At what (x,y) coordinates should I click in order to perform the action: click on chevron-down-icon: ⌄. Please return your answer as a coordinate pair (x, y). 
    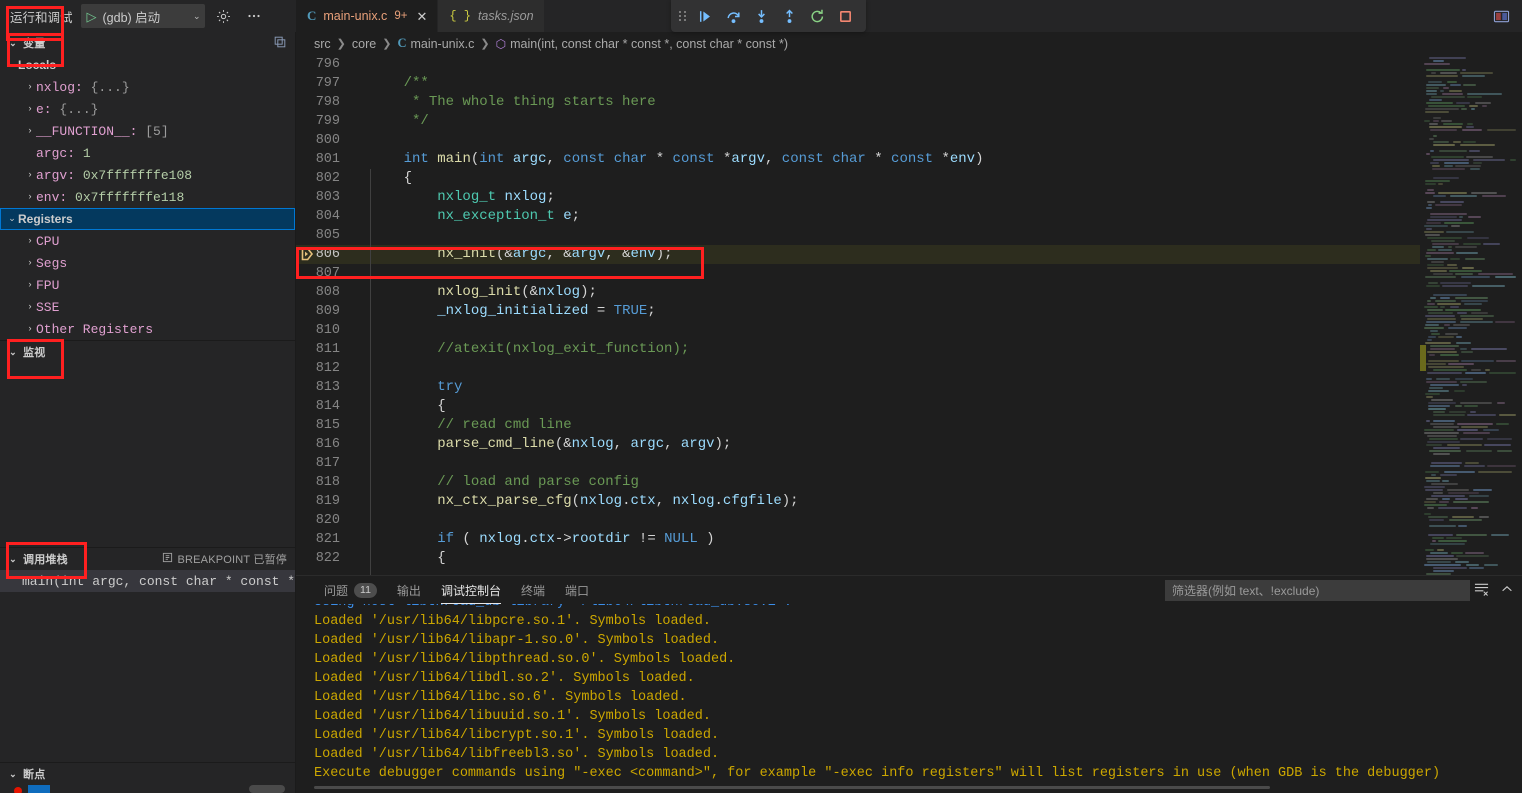
    Looking at the image, I should click on (12, 219).